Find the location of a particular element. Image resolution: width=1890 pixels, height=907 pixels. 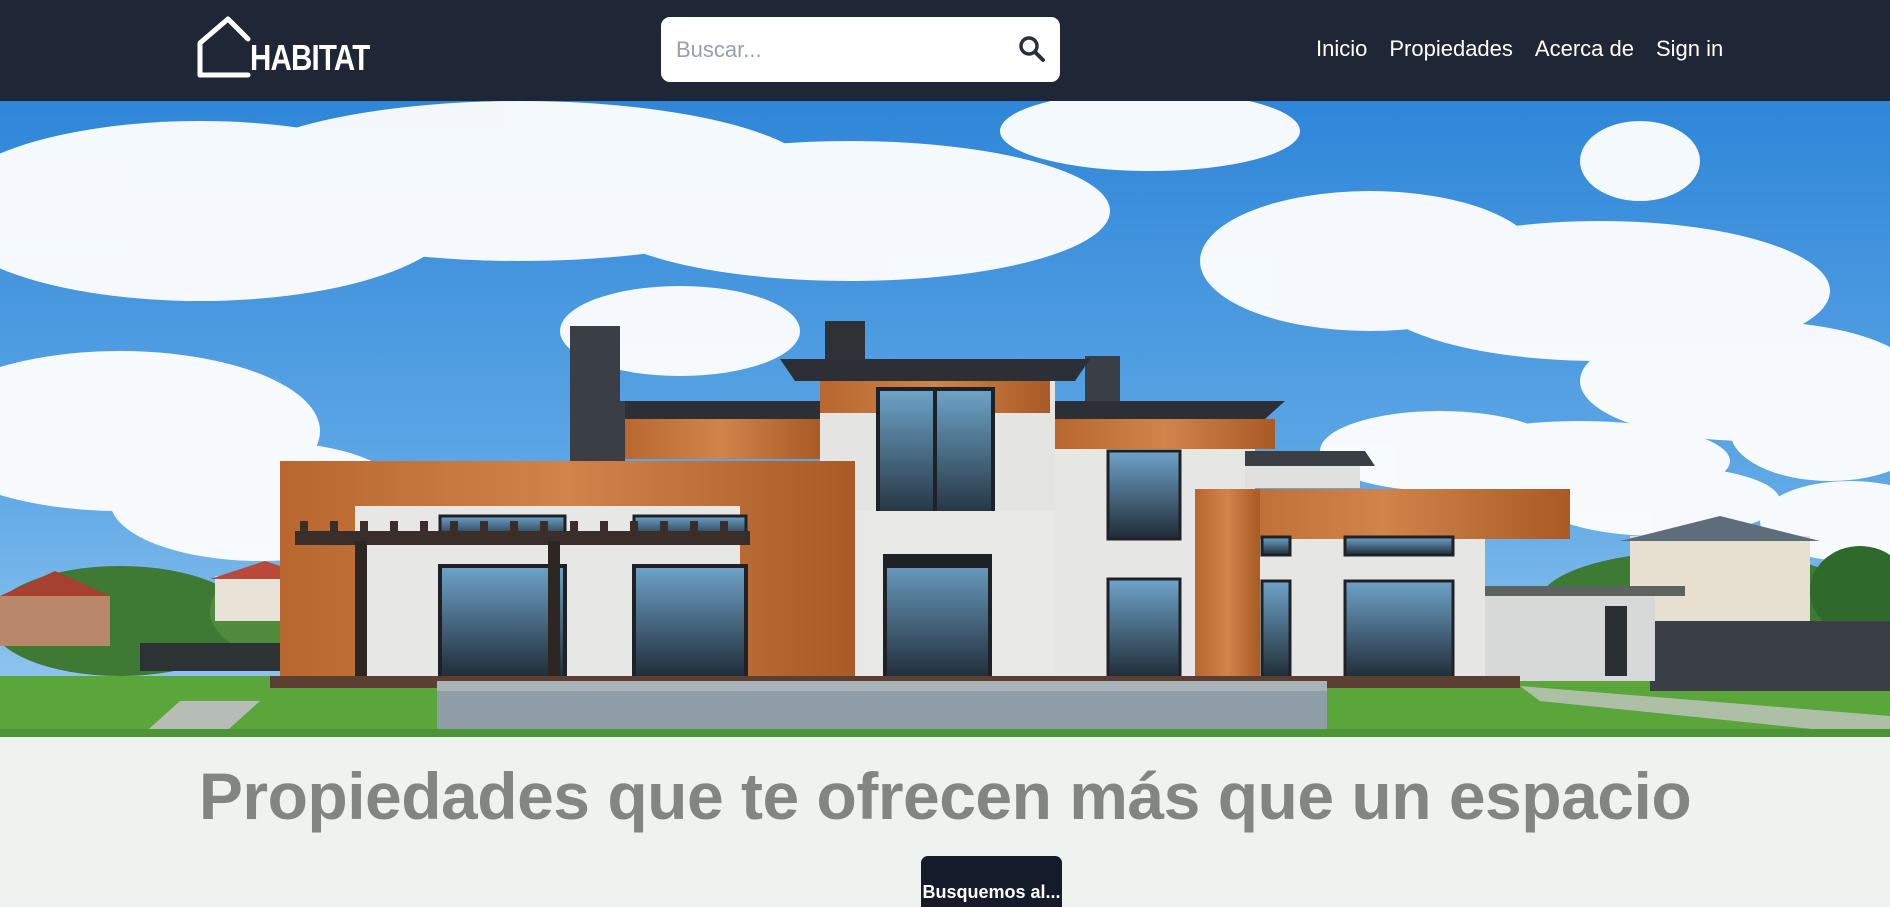

search-box is located at coordinates (860, 49).